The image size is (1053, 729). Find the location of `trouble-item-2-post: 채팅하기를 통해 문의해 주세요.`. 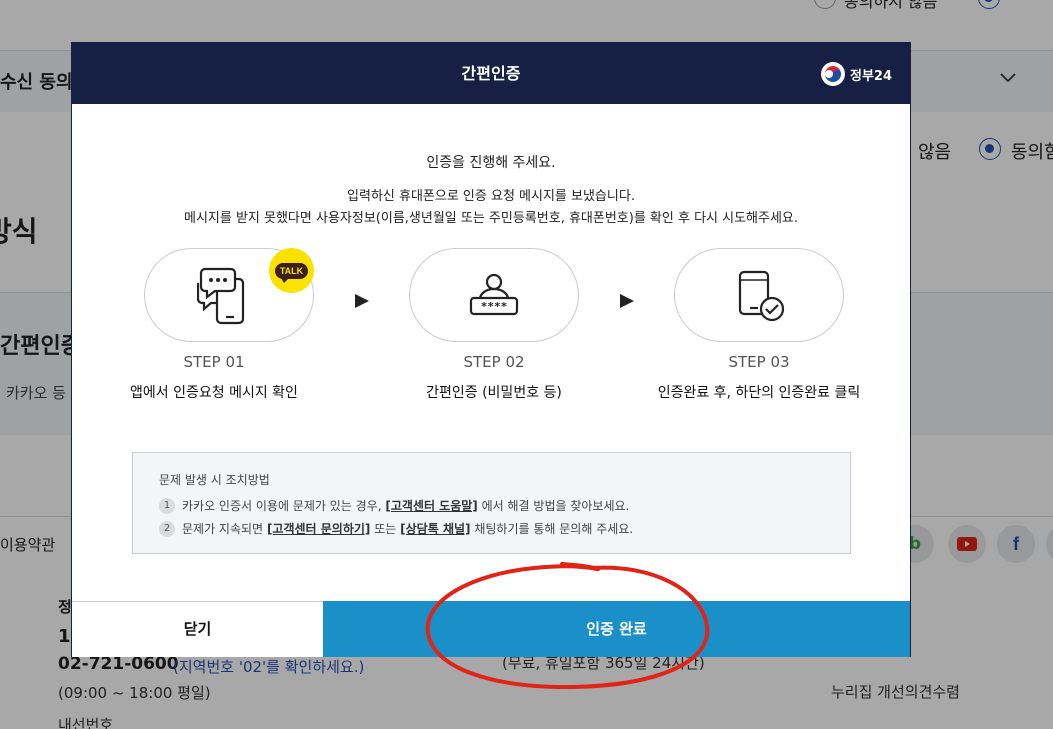

trouble-item-2-post: 채팅하기를 통해 문의해 주세요. is located at coordinates (554, 529).